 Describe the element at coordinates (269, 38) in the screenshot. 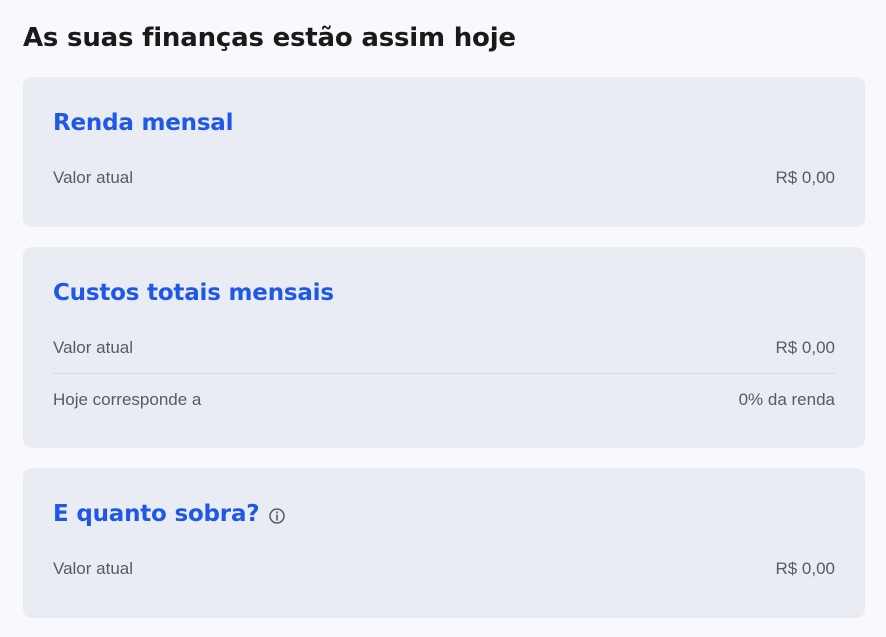

I see `page-title: As suas finanças estão assim hoje` at that location.